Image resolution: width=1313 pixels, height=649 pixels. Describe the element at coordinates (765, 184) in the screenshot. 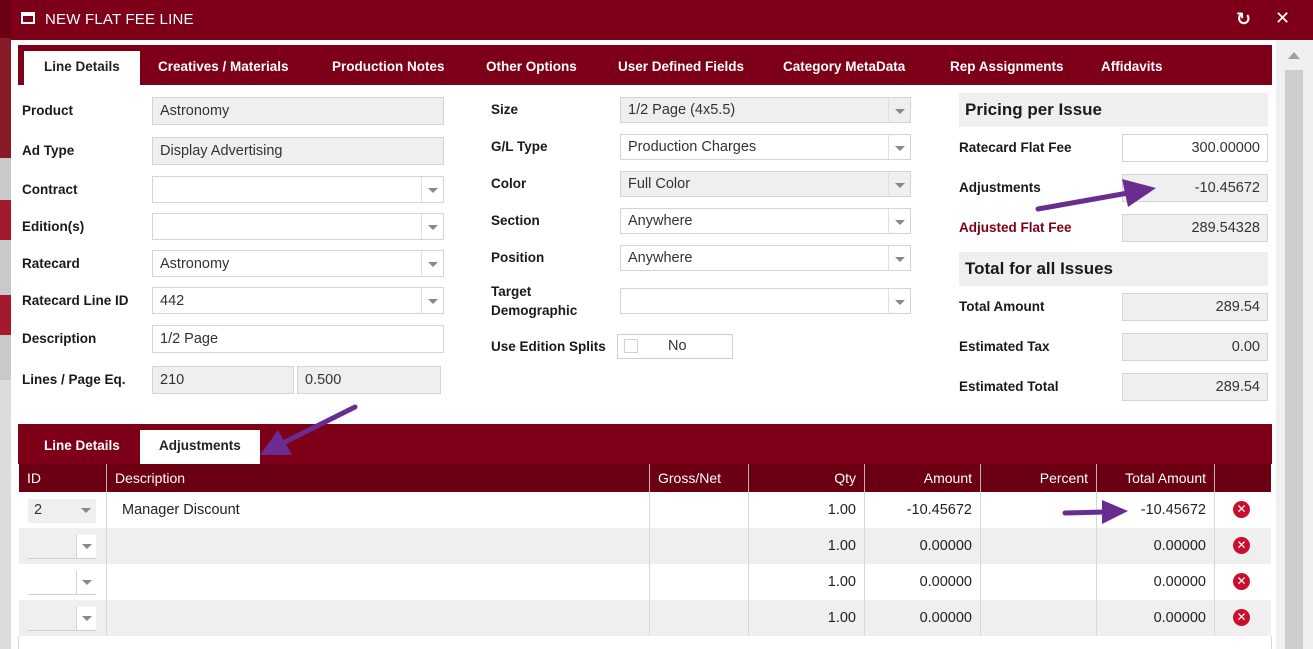

I see `color-select: Full Color` at that location.